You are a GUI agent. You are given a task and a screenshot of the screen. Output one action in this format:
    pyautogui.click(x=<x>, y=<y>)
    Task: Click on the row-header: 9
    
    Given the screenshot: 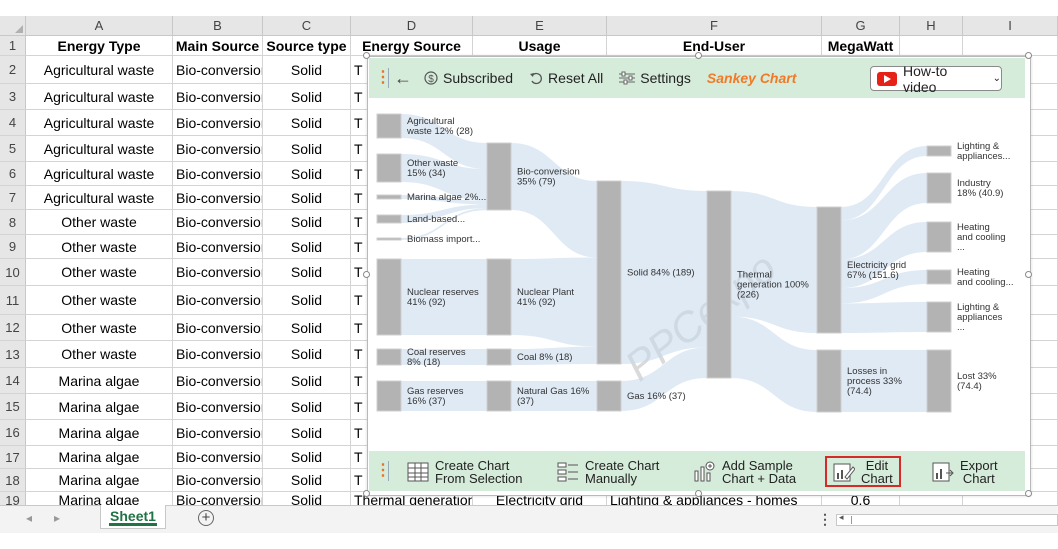 What is the action you would take?
    pyautogui.click(x=13, y=247)
    